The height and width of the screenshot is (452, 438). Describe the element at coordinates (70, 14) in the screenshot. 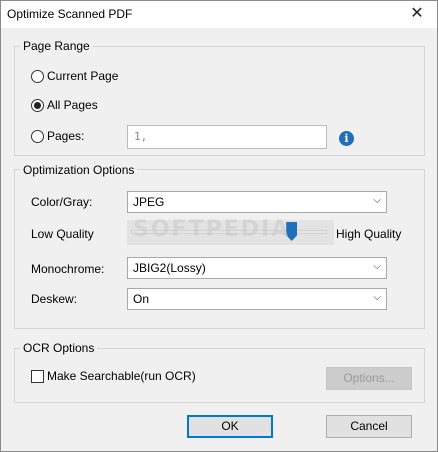

I see `window-title: Optimize Scanned PDF` at that location.